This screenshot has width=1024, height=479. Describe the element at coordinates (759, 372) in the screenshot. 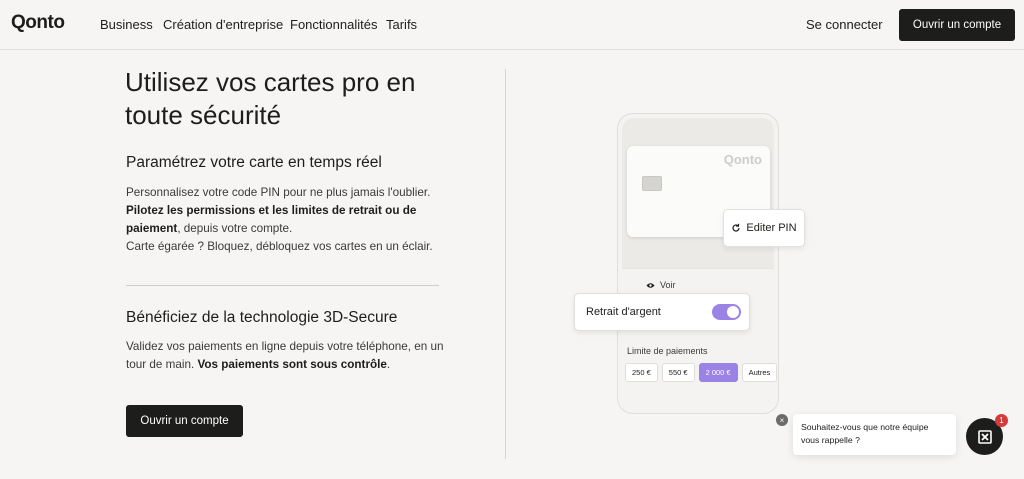

I see `amount-option-other: Autres` at that location.